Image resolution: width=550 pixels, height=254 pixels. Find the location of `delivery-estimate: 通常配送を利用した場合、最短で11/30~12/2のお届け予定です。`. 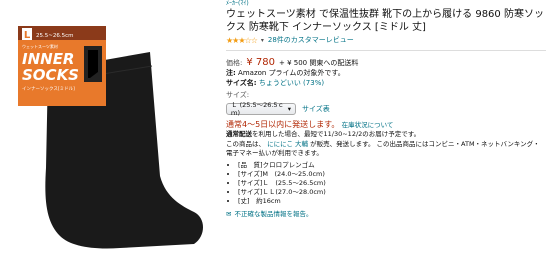

delivery-estimate: 通常配送を利用した場合、最短で11/30~12/2のお届け予定です。 is located at coordinates (386, 135).